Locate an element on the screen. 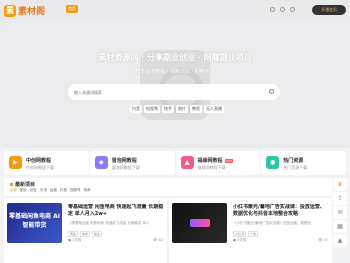  feature-card: ◆ 冒泡网教程 冒泡网教程下载 is located at coordinates (132, 163).